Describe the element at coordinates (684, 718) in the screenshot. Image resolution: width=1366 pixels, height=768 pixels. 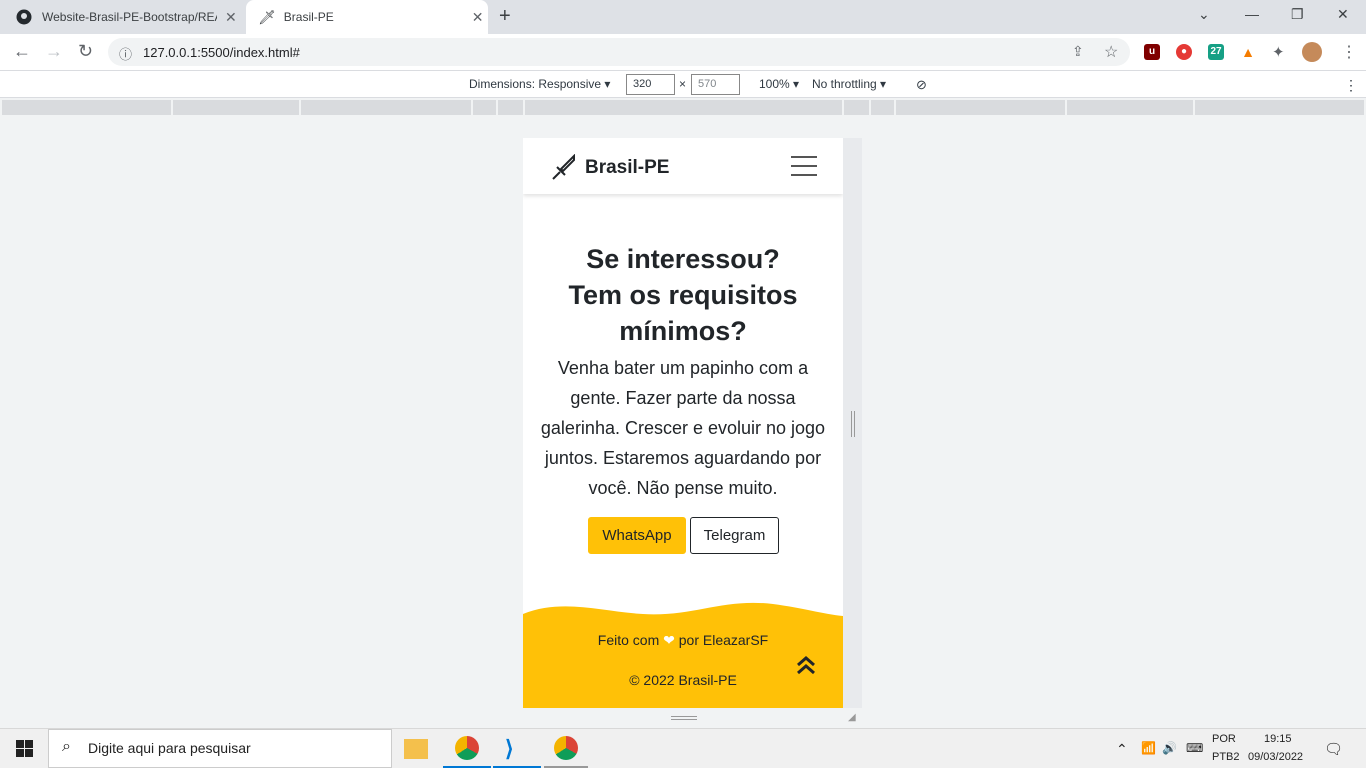
I see `resize-handle-bottom` at that location.